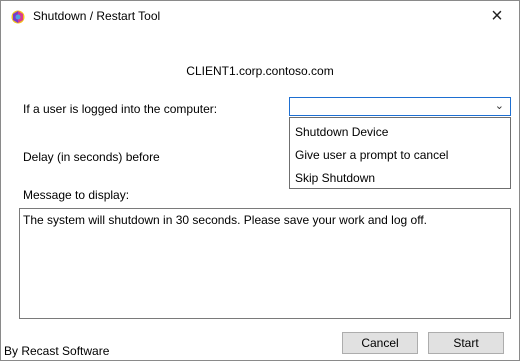  What do you see at coordinates (91, 157) in the screenshot?
I see `delay-label: Delay (in seconds) before` at bounding box center [91, 157].